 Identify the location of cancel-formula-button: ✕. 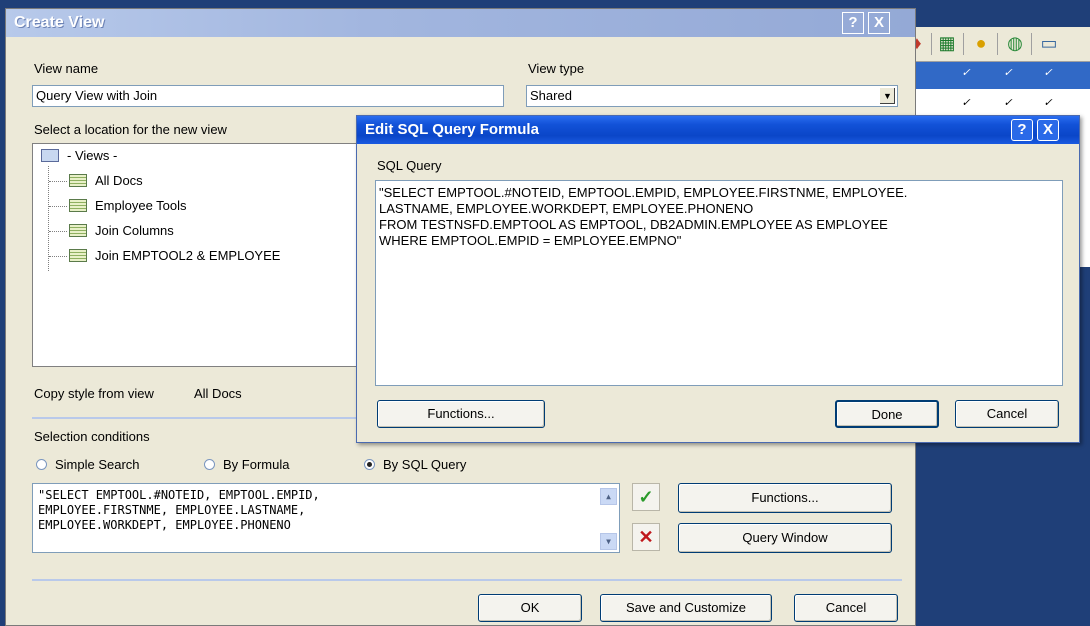
(646, 537).